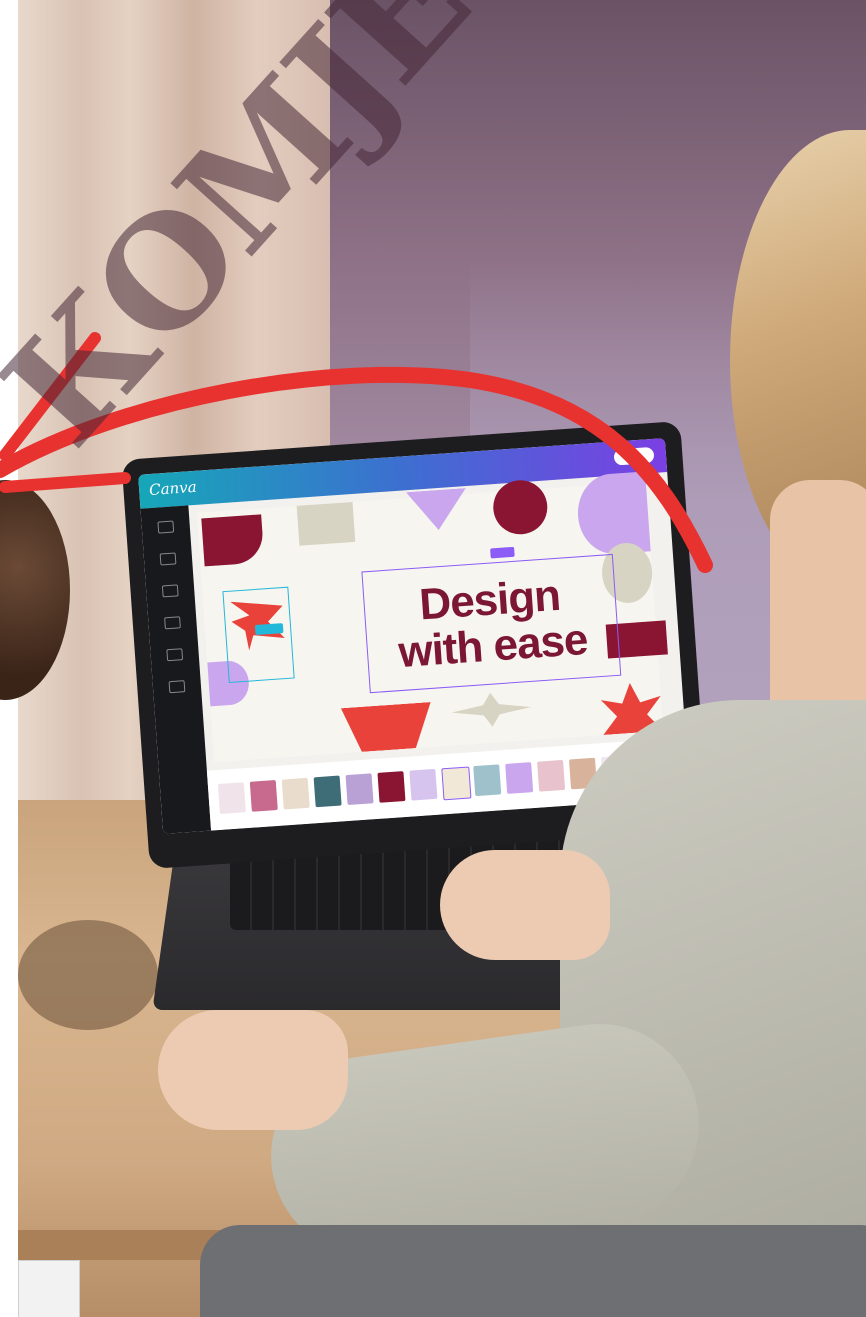 The width and height of the screenshot is (866, 1317). Describe the element at coordinates (492, 646) in the screenshot. I see `headline-line-2: with ease` at that location.